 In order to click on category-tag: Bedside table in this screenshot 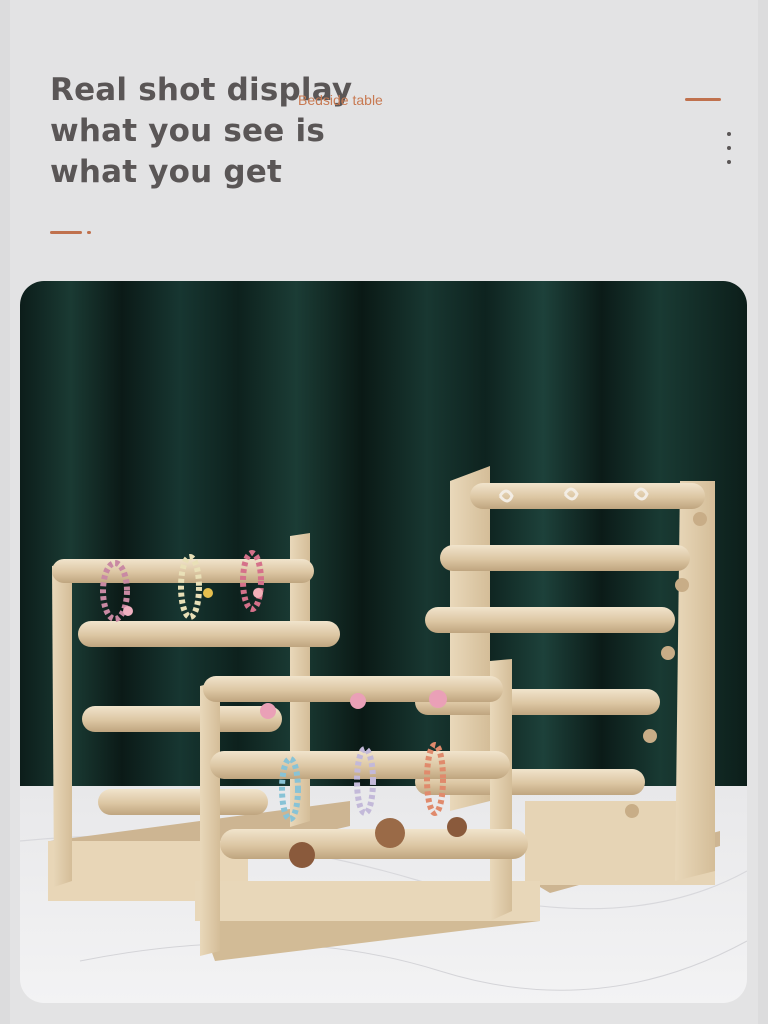, I will do `click(340, 100)`.